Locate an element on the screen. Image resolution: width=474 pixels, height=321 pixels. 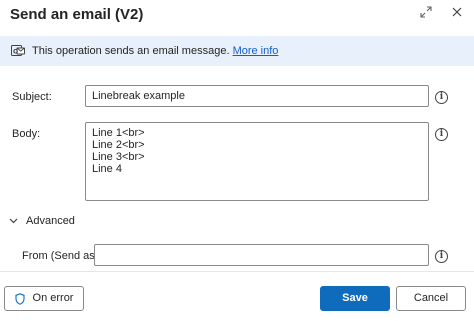
body-line: Line 3<br> is located at coordinates (118, 157).